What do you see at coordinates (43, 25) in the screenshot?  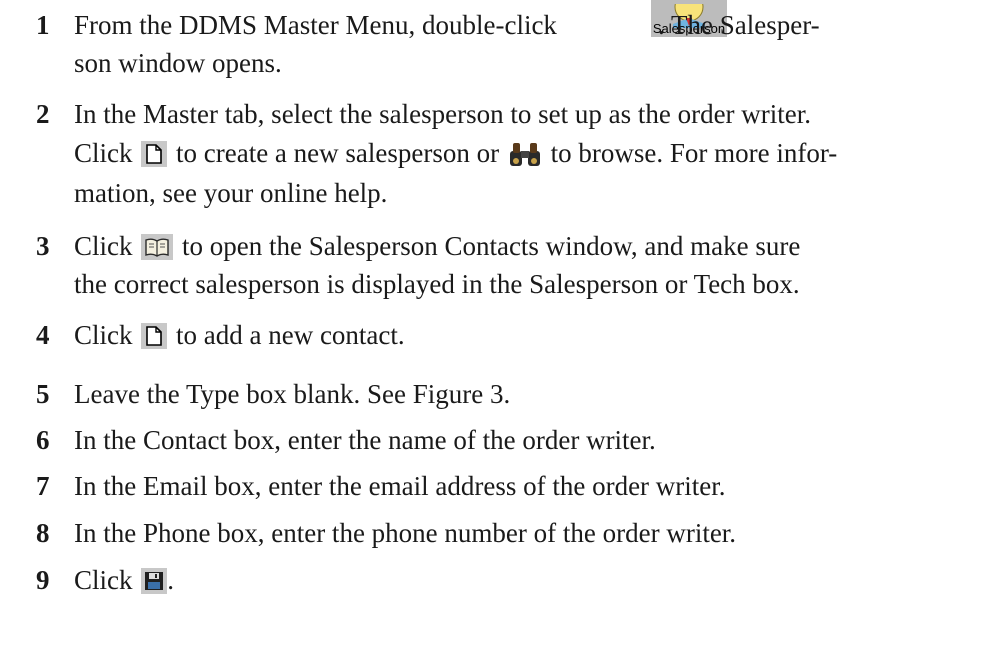 I see `step-number: 1` at bounding box center [43, 25].